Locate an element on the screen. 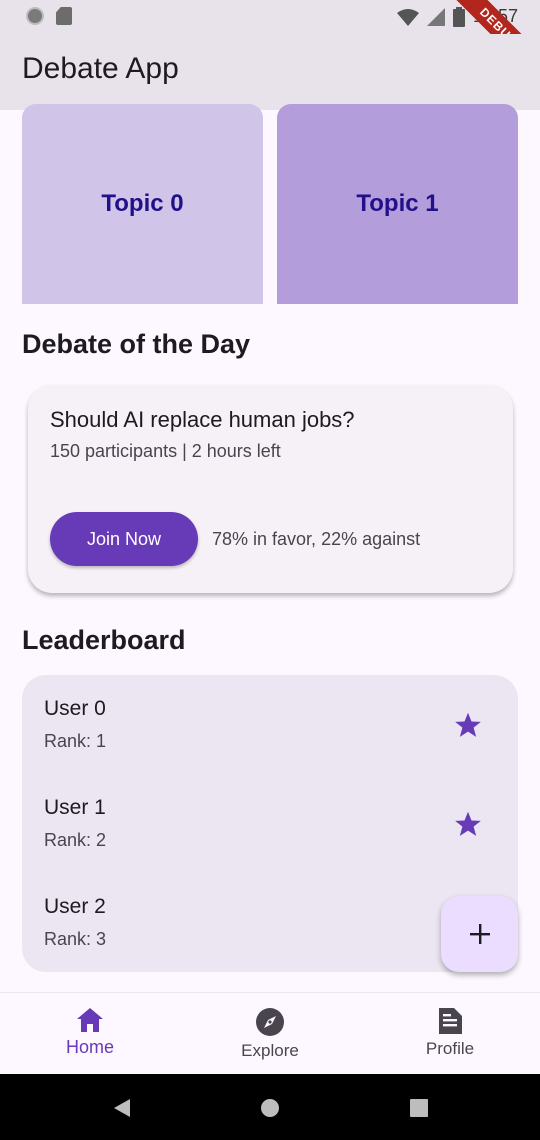 This screenshot has height=1140, width=540. nav-label-home: Home is located at coordinates (89, 1047).